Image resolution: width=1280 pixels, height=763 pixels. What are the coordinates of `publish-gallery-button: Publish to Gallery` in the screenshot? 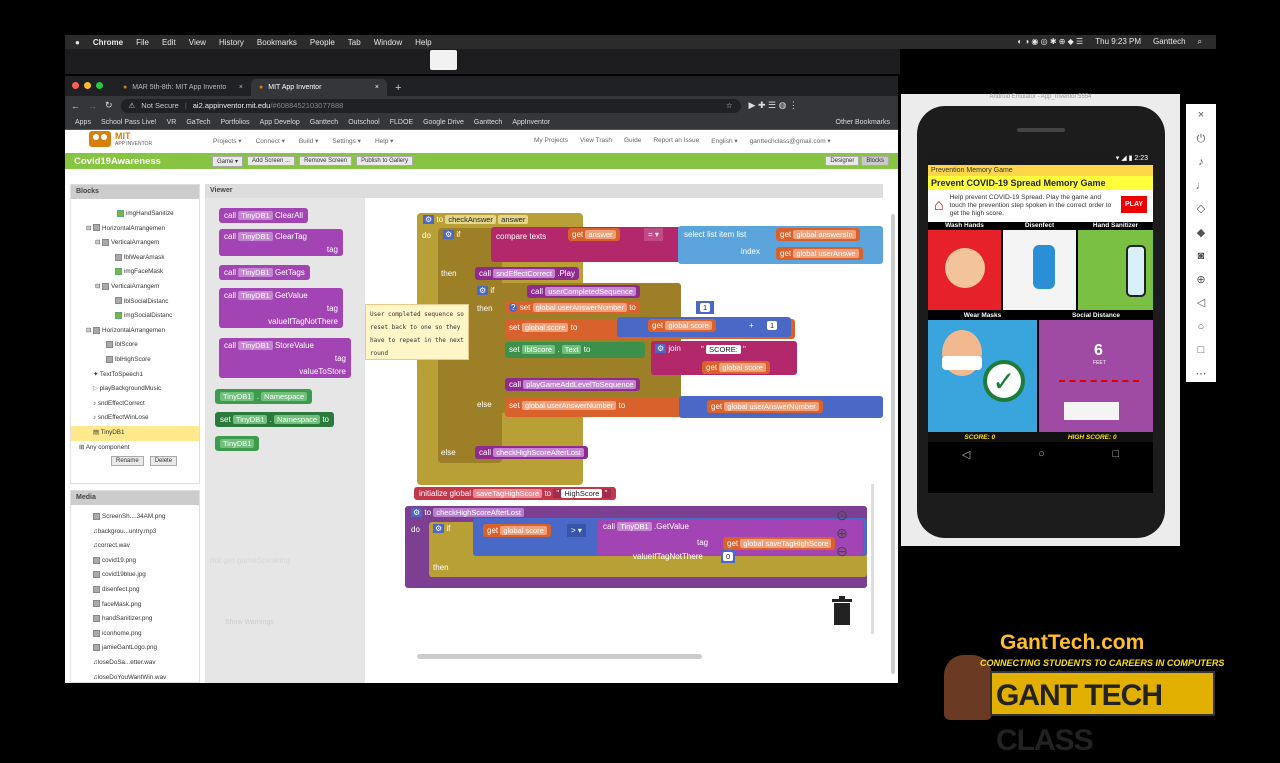 It's located at (385, 161).